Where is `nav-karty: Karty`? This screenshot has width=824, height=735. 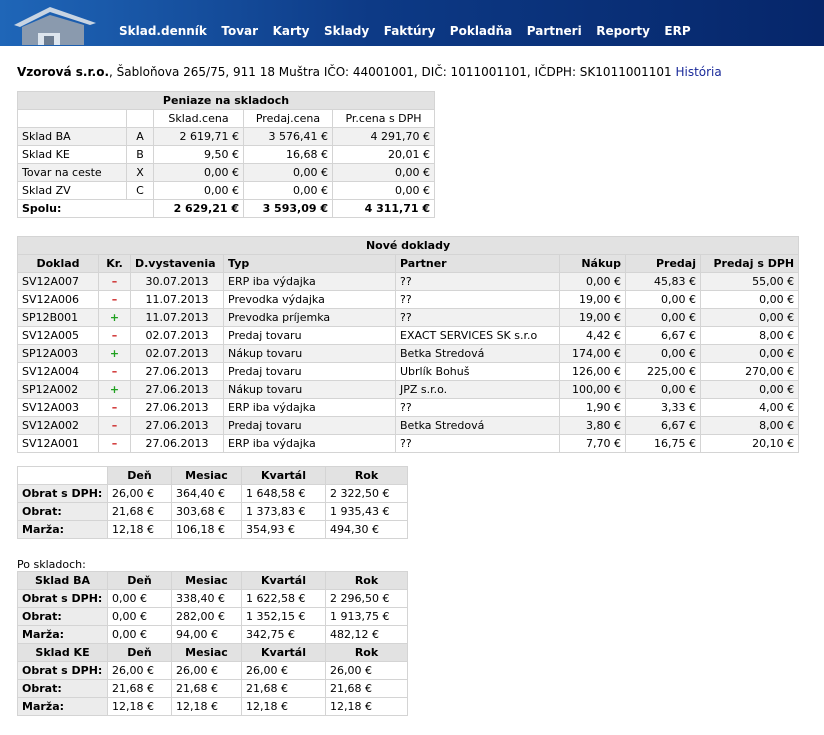
nav-karty: Karty is located at coordinates (291, 31).